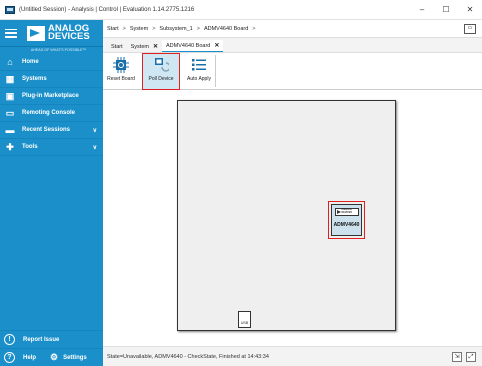  What do you see at coordinates (215, 71) in the screenshot?
I see `toolbar-divider` at bounding box center [215, 71].